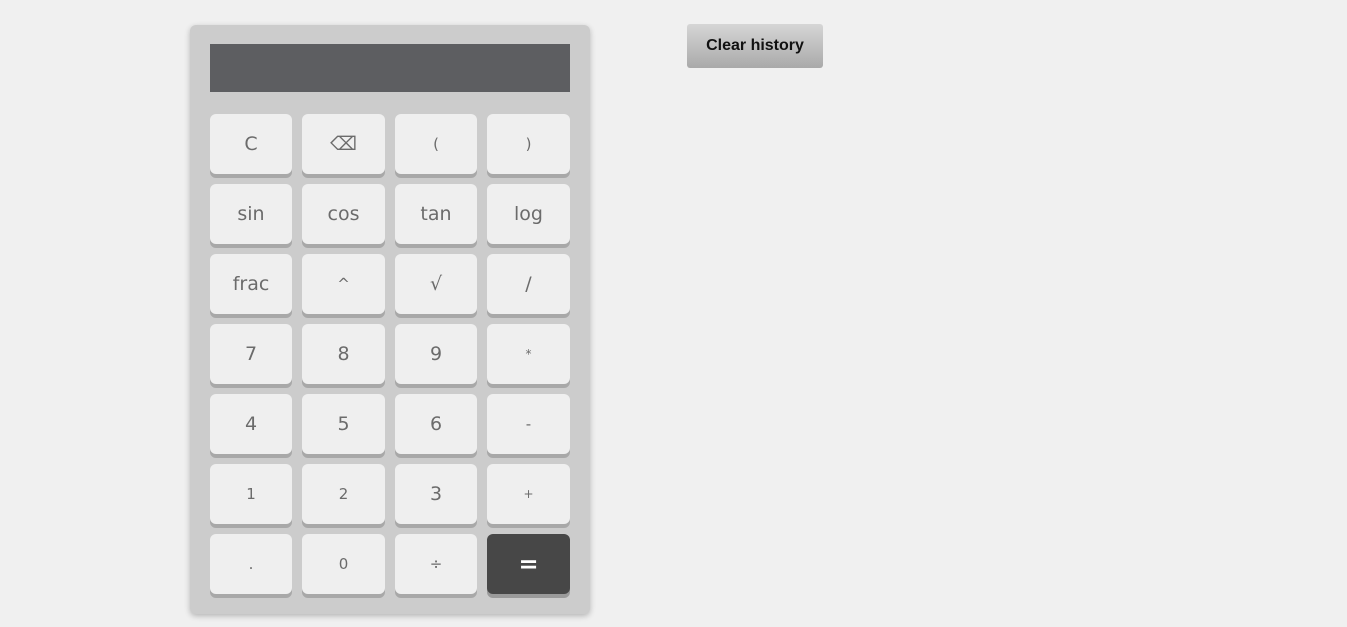  Describe the element at coordinates (251, 564) in the screenshot. I see `decimal-key: .` at that location.